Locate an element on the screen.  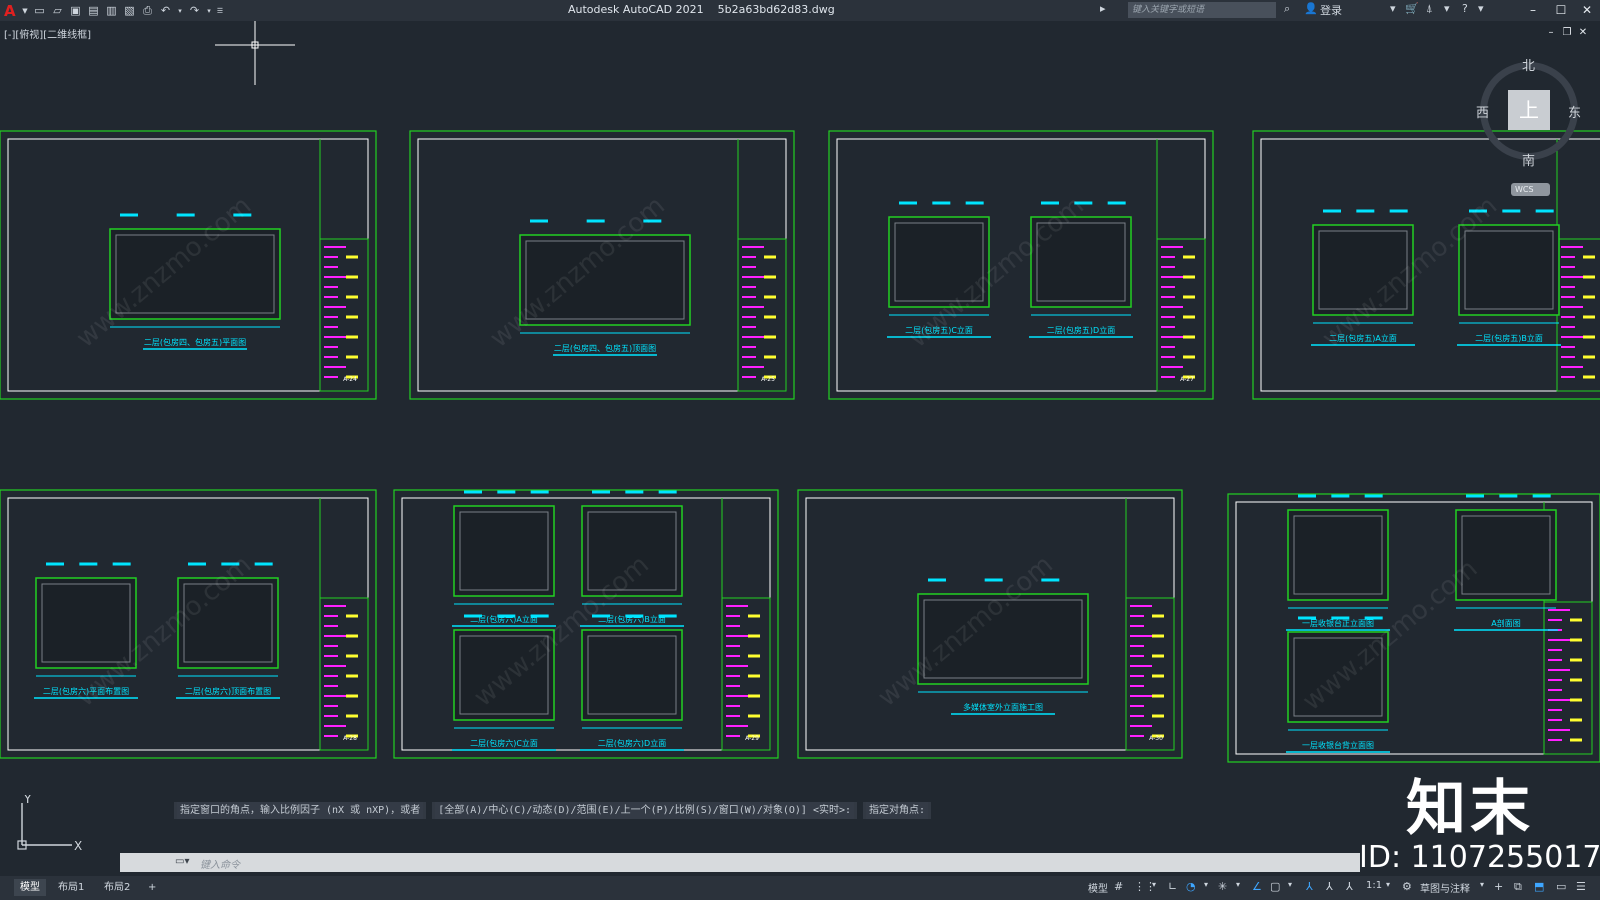
sheet-number: A-27 is located at coordinates (1187, 379).